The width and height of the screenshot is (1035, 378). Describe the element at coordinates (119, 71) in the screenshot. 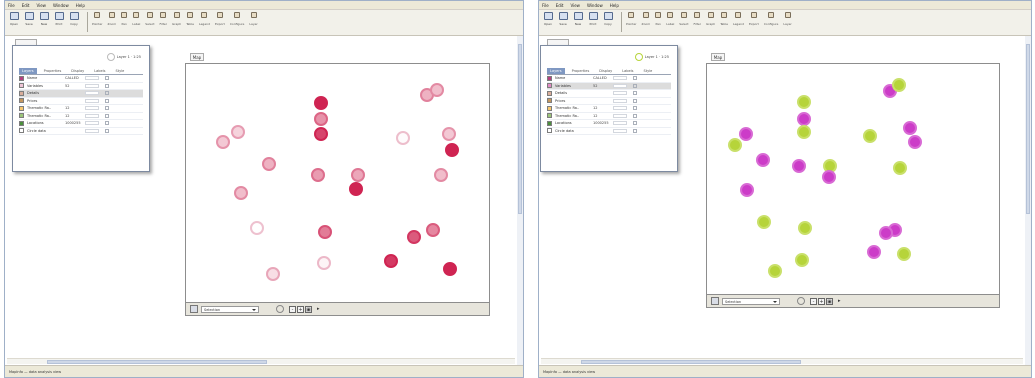

I see `tab-style: Style` at that location.